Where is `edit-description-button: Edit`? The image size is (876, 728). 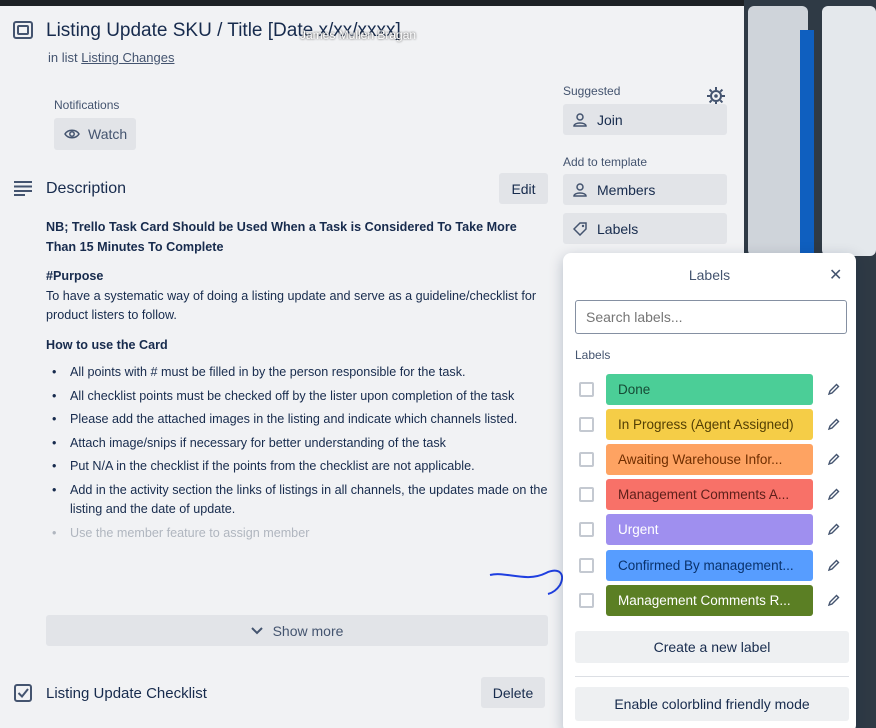 edit-description-button: Edit is located at coordinates (523, 188).